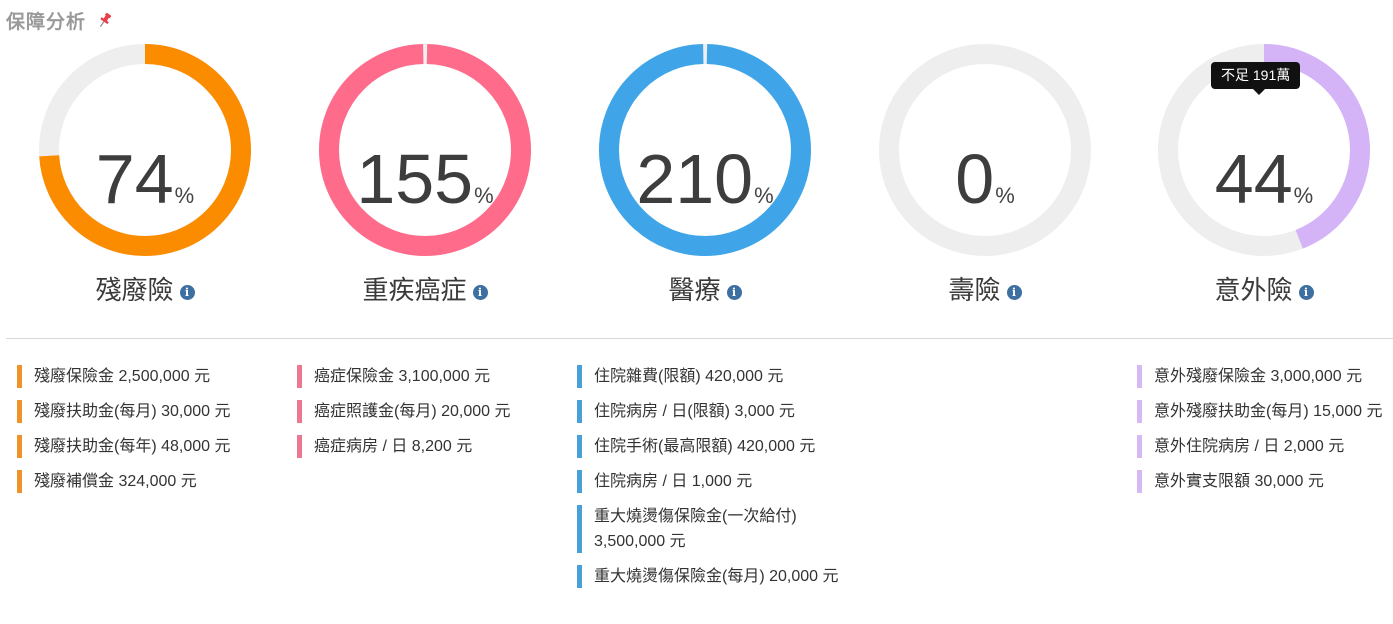 Image resolution: width=1393 pixels, height=624 pixels. I want to click on gauge-number: 155, so click(415, 179).